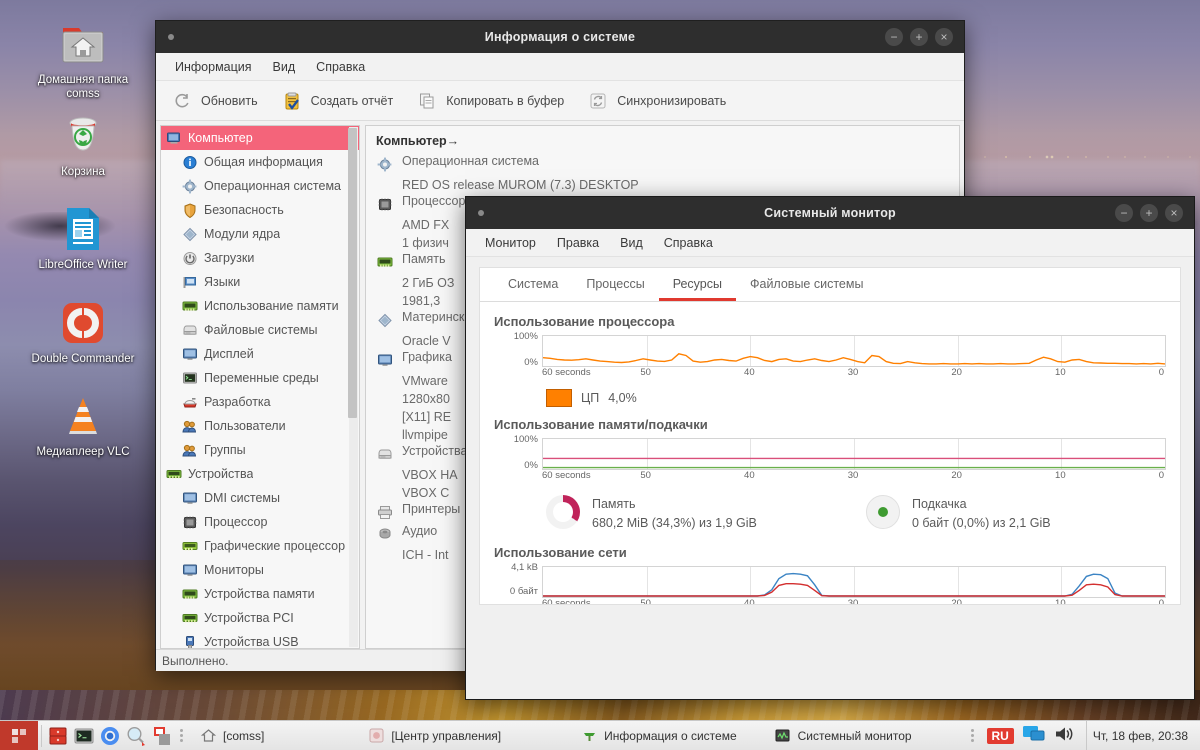  I want to click on tree-scrollbar-track, so click(353, 387).